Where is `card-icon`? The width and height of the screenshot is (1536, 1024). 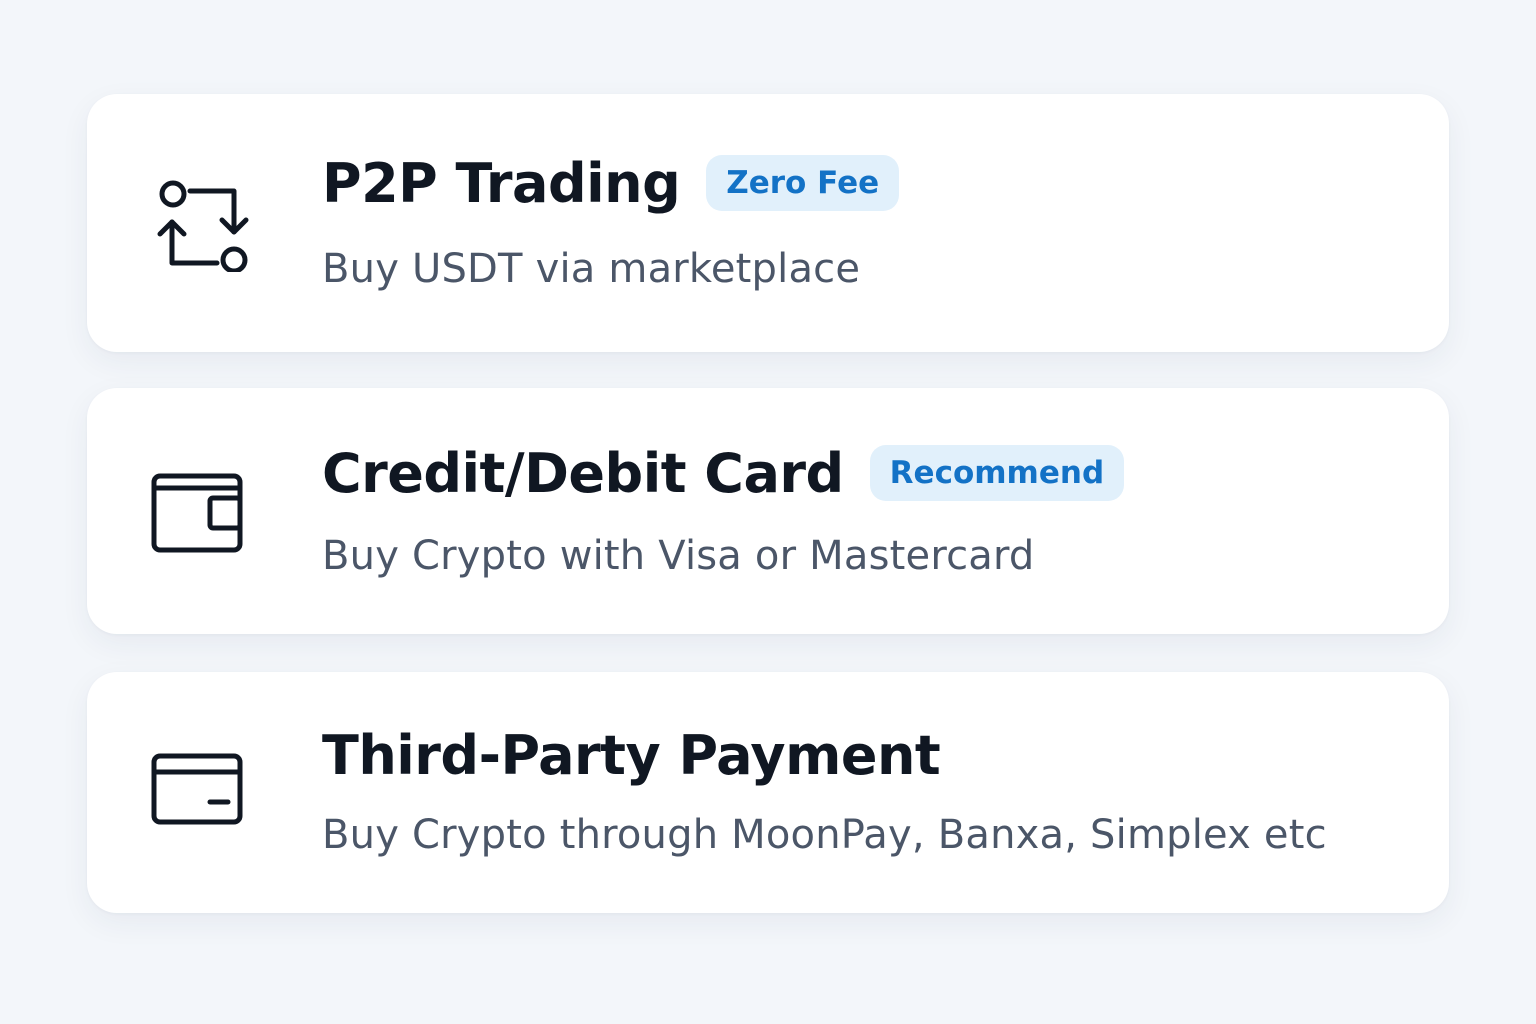 card-icon is located at coordinates (200, 798).